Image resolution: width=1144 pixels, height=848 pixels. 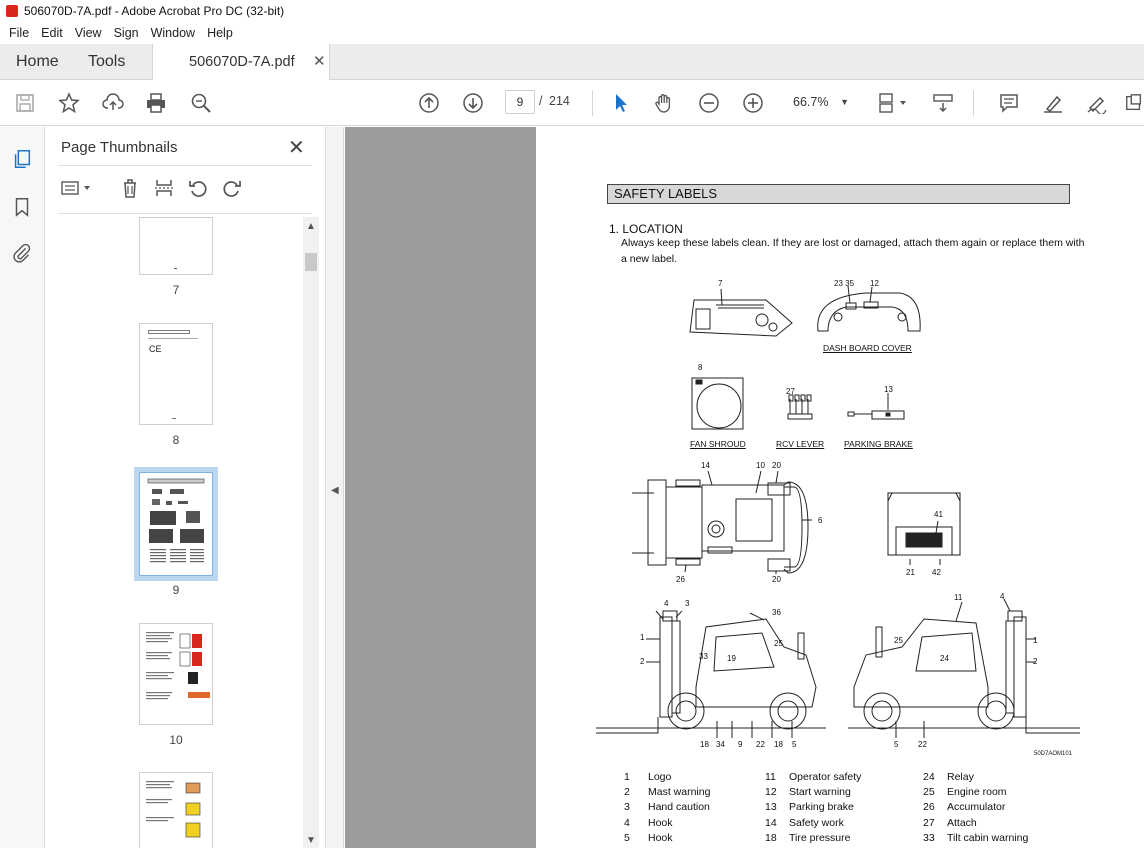 What do you see at coordinates (944, 658) in the screenshot?
I see `callout-number: 24` at bounding box center [944, 658].